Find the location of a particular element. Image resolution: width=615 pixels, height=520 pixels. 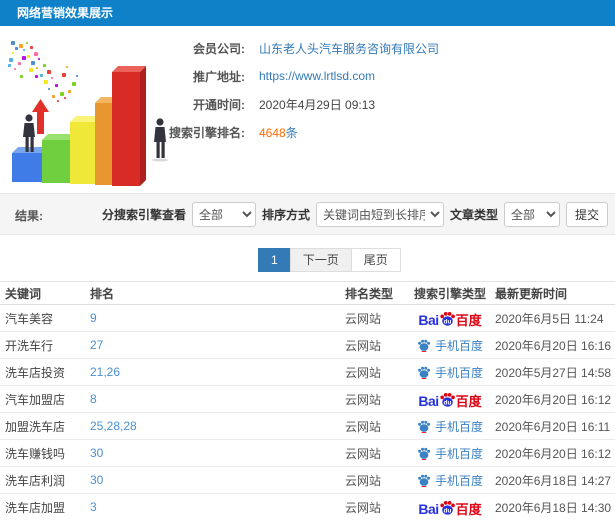

updated-cell: 2020年5月27日 14:58 is located at coordinates (553, 372).